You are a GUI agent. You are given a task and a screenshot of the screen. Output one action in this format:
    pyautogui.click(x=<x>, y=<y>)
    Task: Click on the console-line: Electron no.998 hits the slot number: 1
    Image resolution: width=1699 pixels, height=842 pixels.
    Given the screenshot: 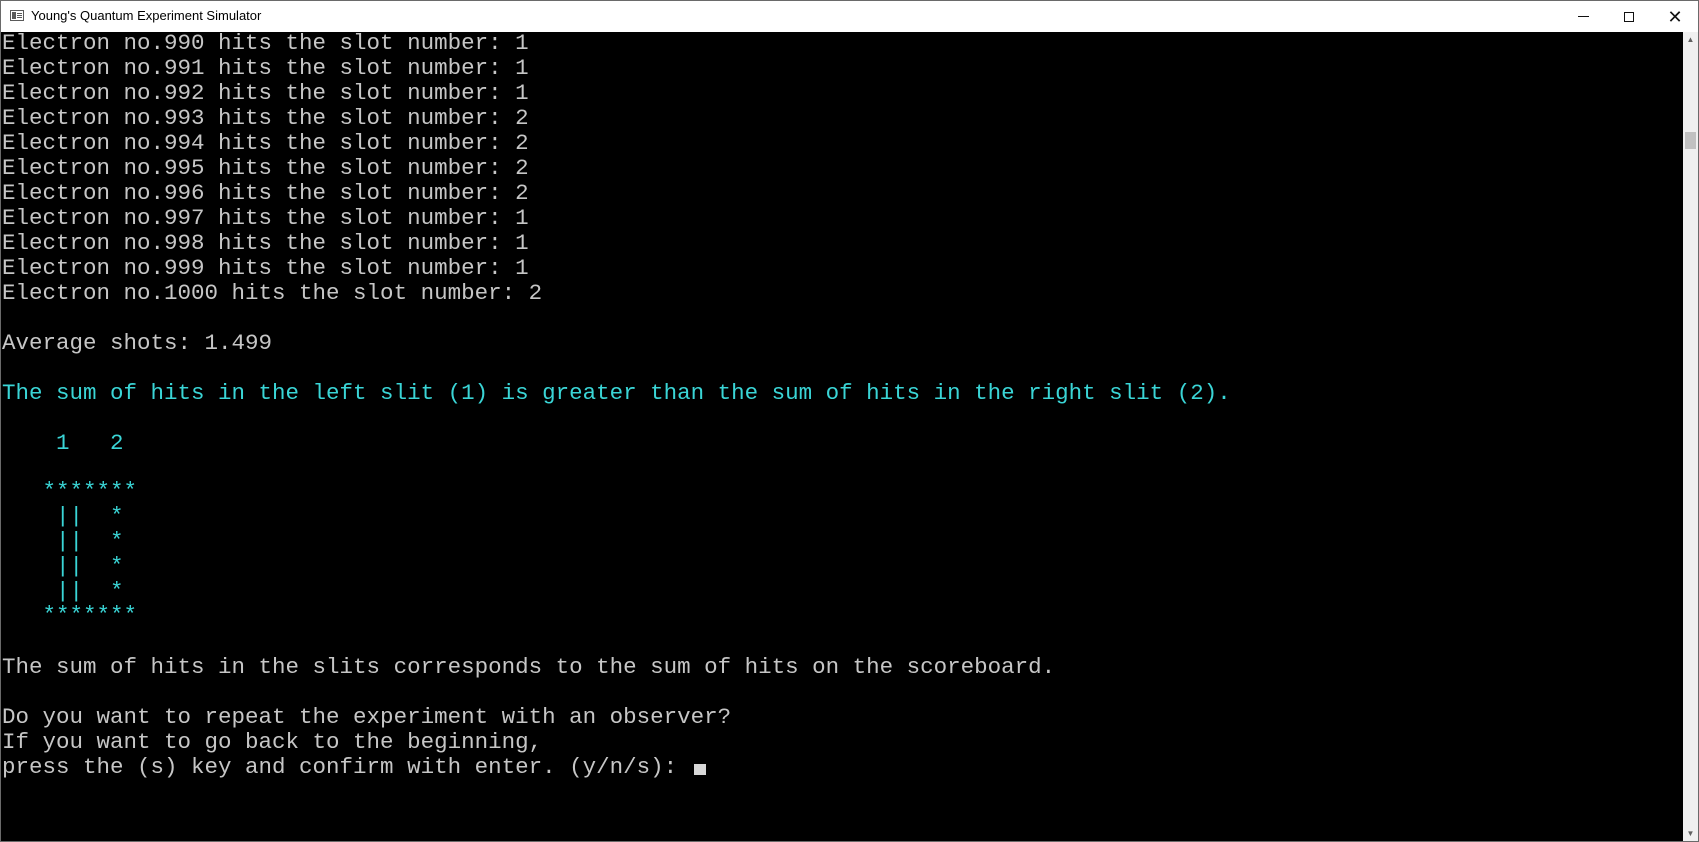 What is the action you would take?
    pyautogui.click(x=265, y=243)
    